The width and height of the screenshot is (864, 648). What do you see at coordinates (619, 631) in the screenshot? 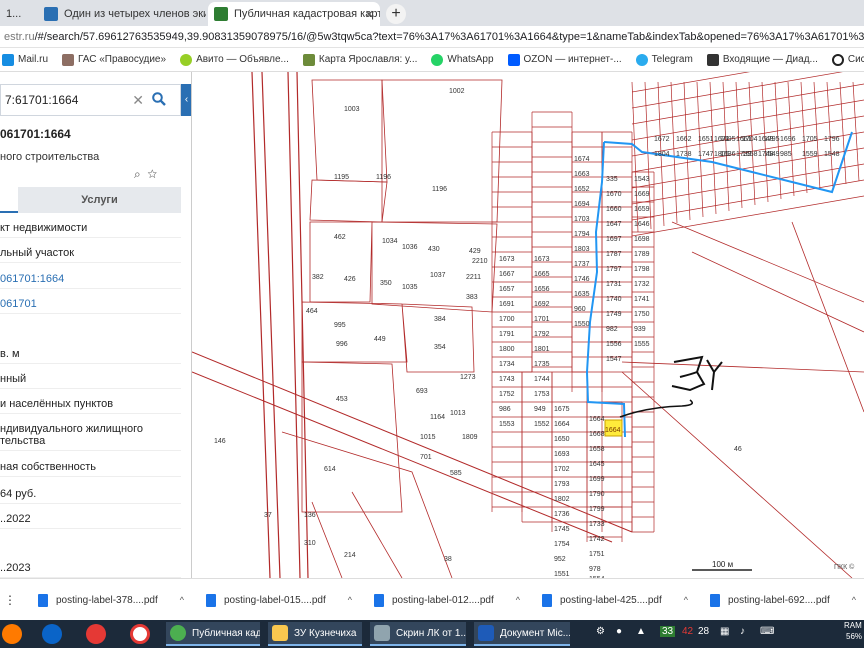
I see `tray-icon: ●` at bounding box center [619, 631].